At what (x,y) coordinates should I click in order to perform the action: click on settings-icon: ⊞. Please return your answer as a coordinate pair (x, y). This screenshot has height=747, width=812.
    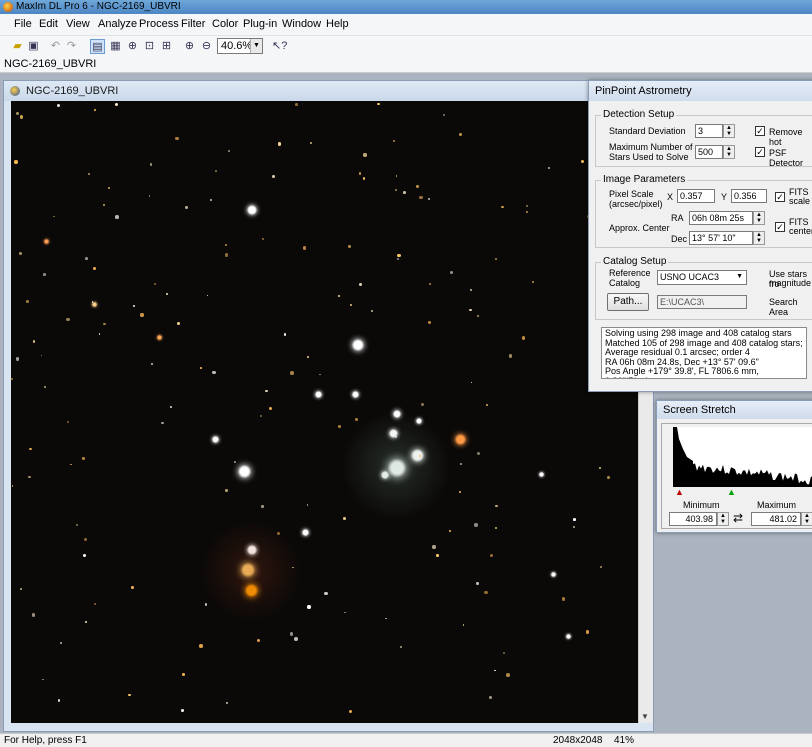
    Looking at the image, I should click on (166, 46).